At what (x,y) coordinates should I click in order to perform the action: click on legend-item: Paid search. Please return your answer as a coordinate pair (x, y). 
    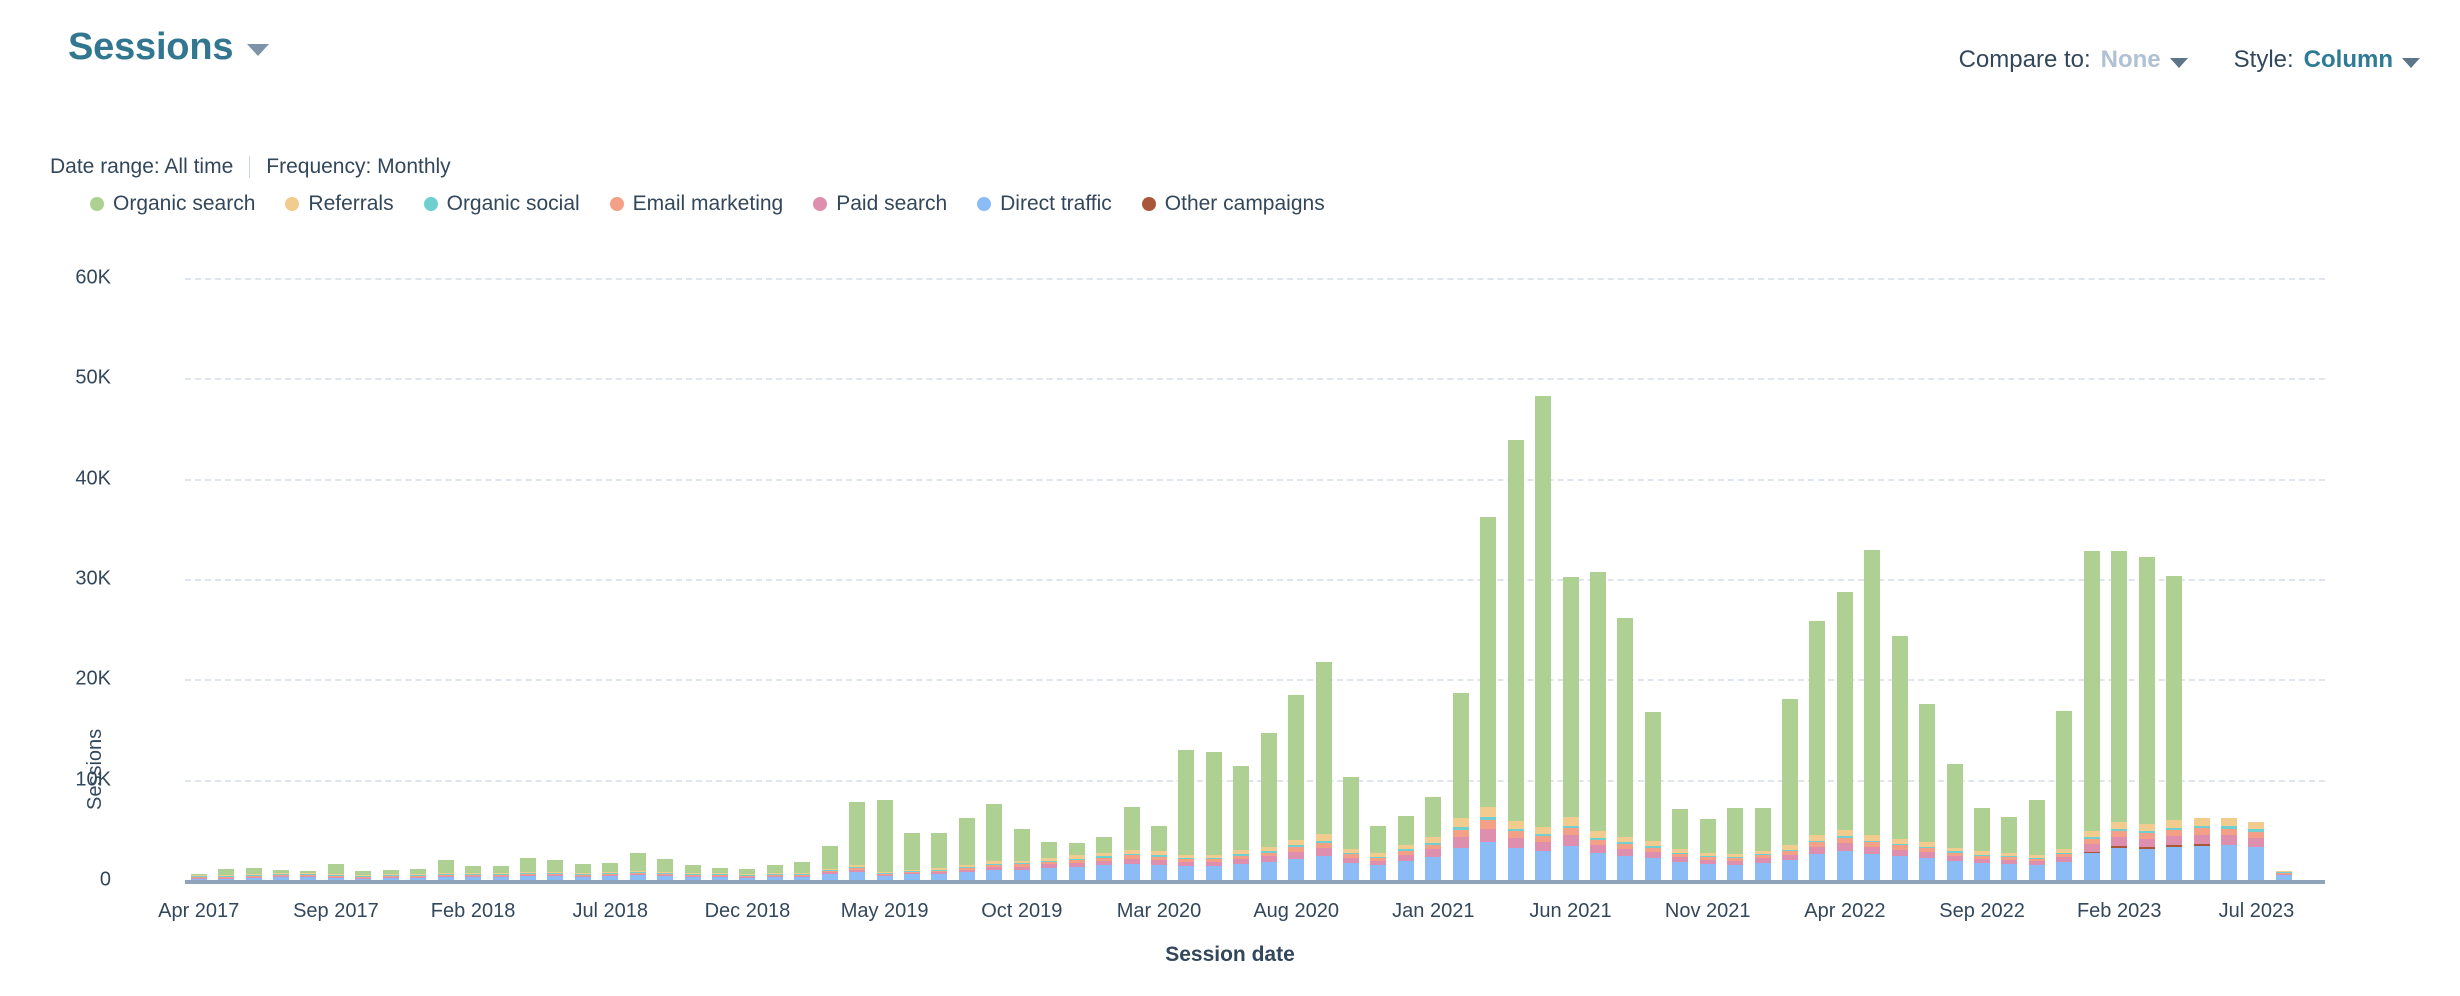
    Looking at the image, I should click on (880, 204).